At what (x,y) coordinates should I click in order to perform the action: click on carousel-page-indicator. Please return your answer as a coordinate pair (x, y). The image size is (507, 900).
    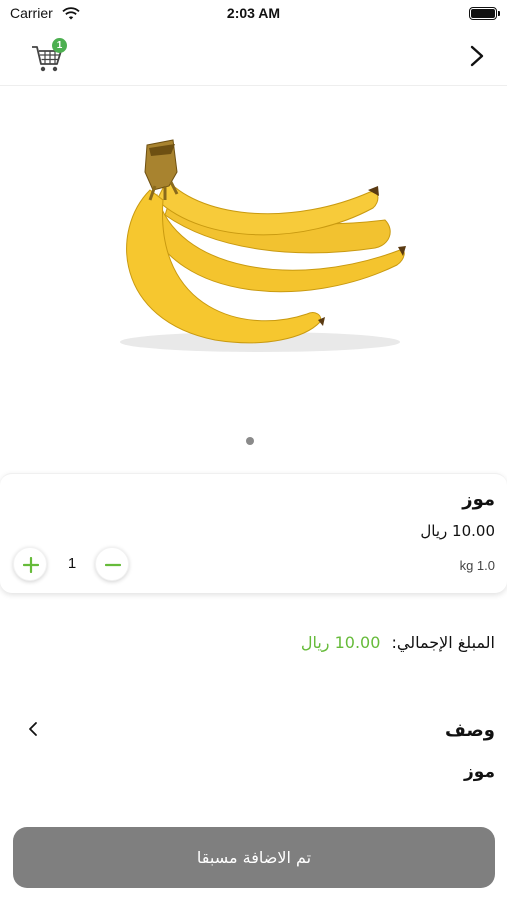
    Looking at the image, I should click on (250, 441).